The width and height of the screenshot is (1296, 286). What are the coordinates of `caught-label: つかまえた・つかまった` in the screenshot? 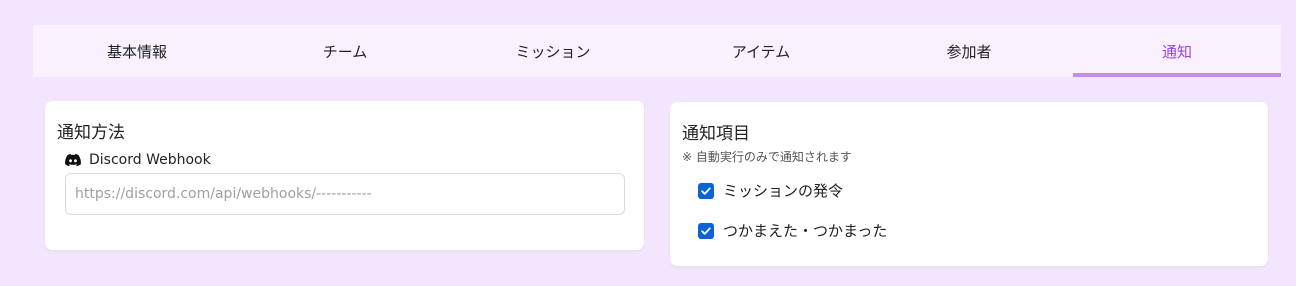 It's located at (805, 231).